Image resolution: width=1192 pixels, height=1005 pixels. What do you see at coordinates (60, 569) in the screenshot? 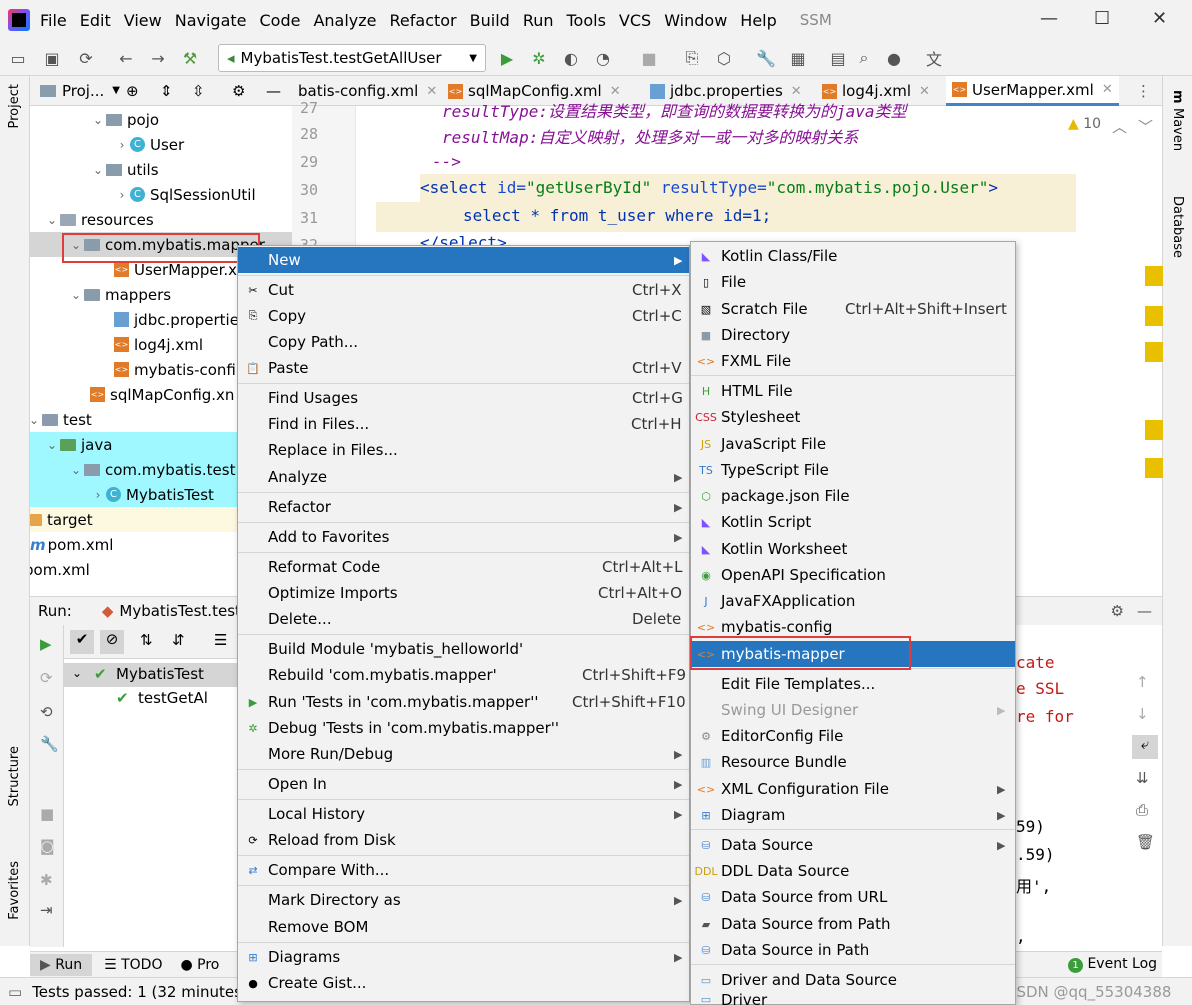
I see `tree-item: pom.xml` at bounding box center [60, 569].